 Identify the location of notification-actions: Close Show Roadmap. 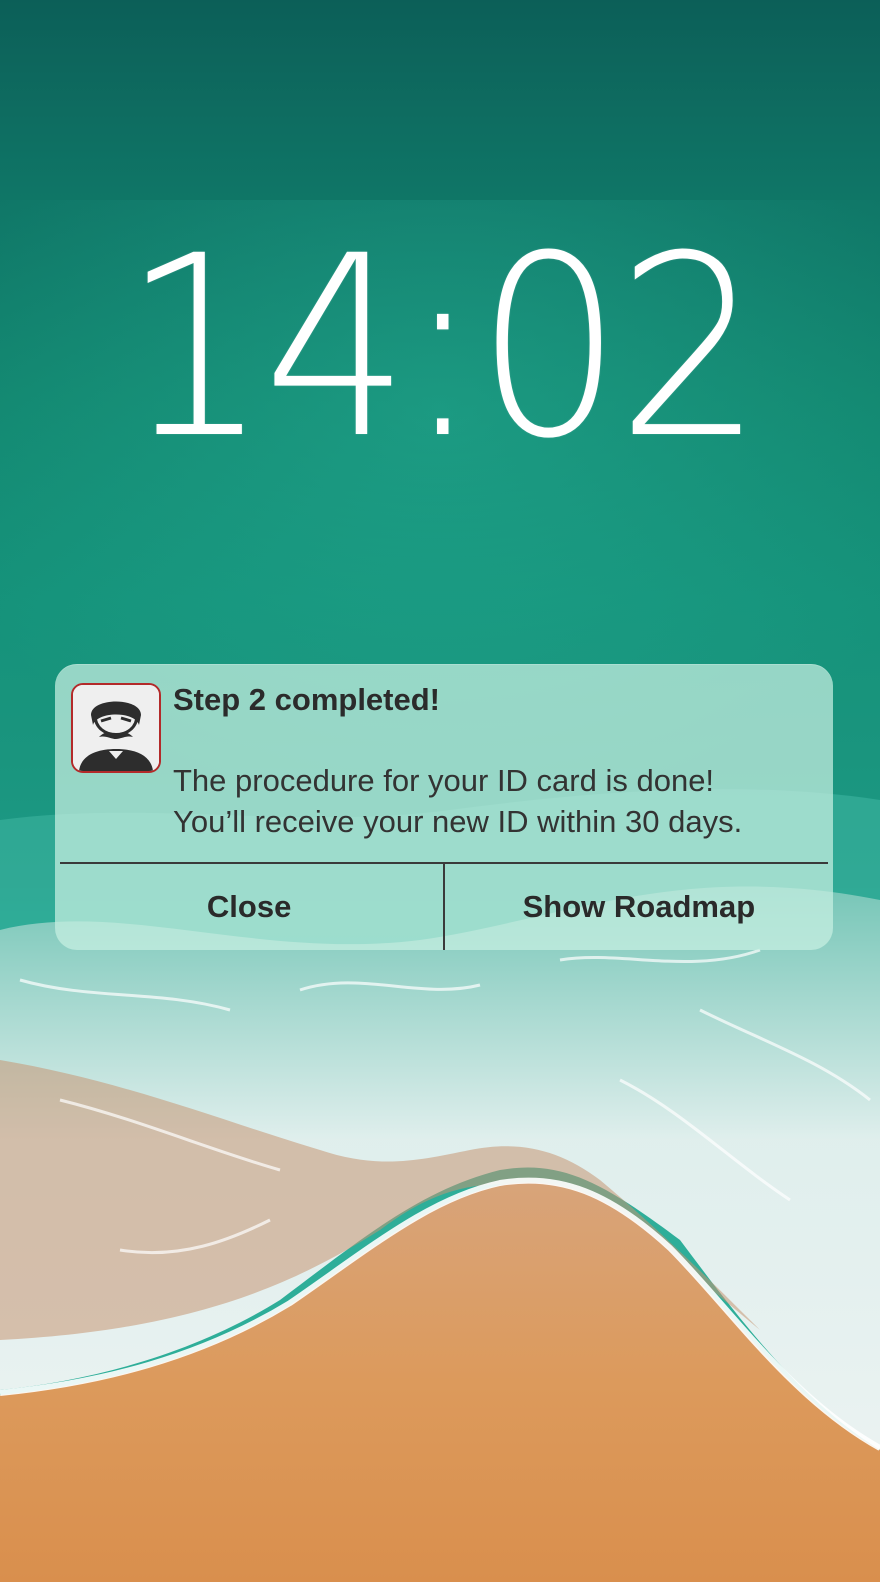
(444, 907).